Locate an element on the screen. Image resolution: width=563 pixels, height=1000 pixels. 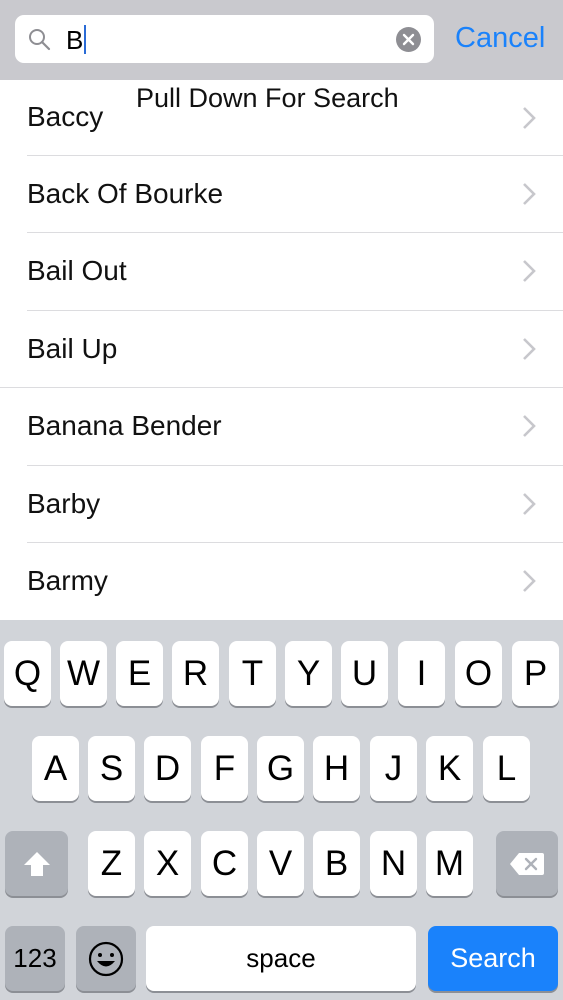
emoji-icon is located at coordinates (106, 958).